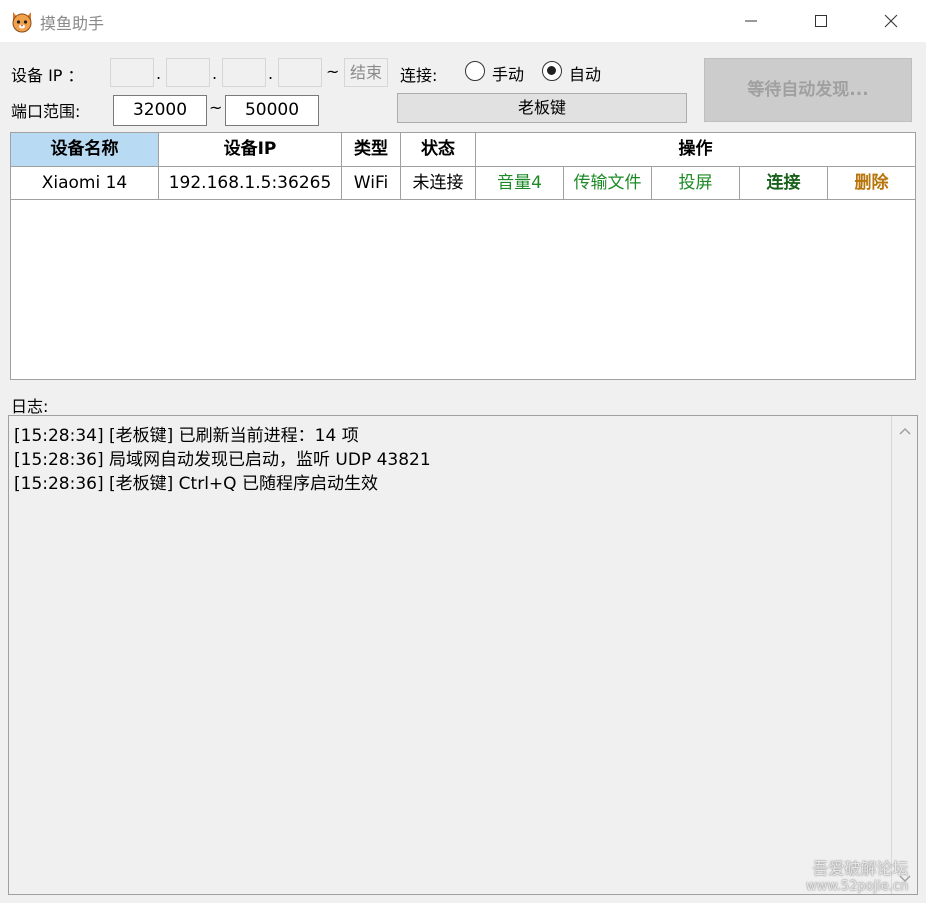  Describe the element at coordinates (250, 150) in the screenshot. I see `header-device-ip: 设备IP` at that location.